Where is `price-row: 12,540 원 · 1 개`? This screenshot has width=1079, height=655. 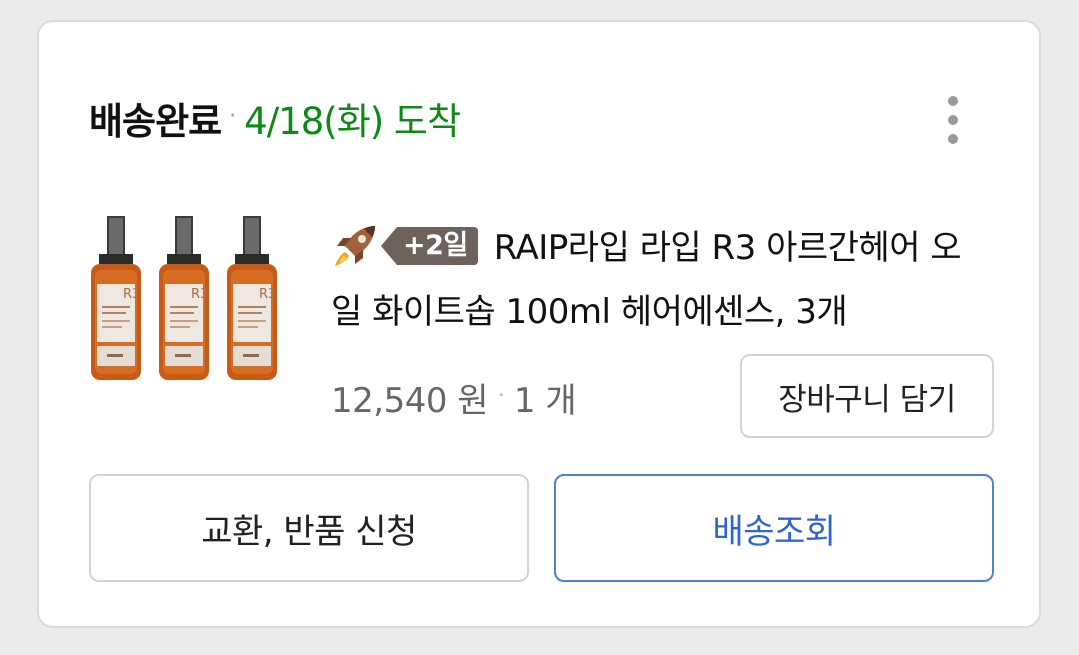
price-row: 12,540 원 · 1 개 is located at coordinates (454, 397).